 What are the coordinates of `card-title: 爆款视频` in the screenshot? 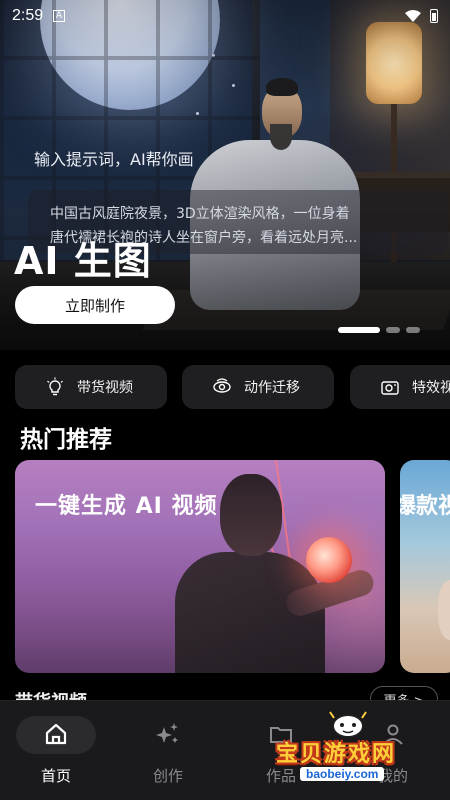 It's located at (425, 506).